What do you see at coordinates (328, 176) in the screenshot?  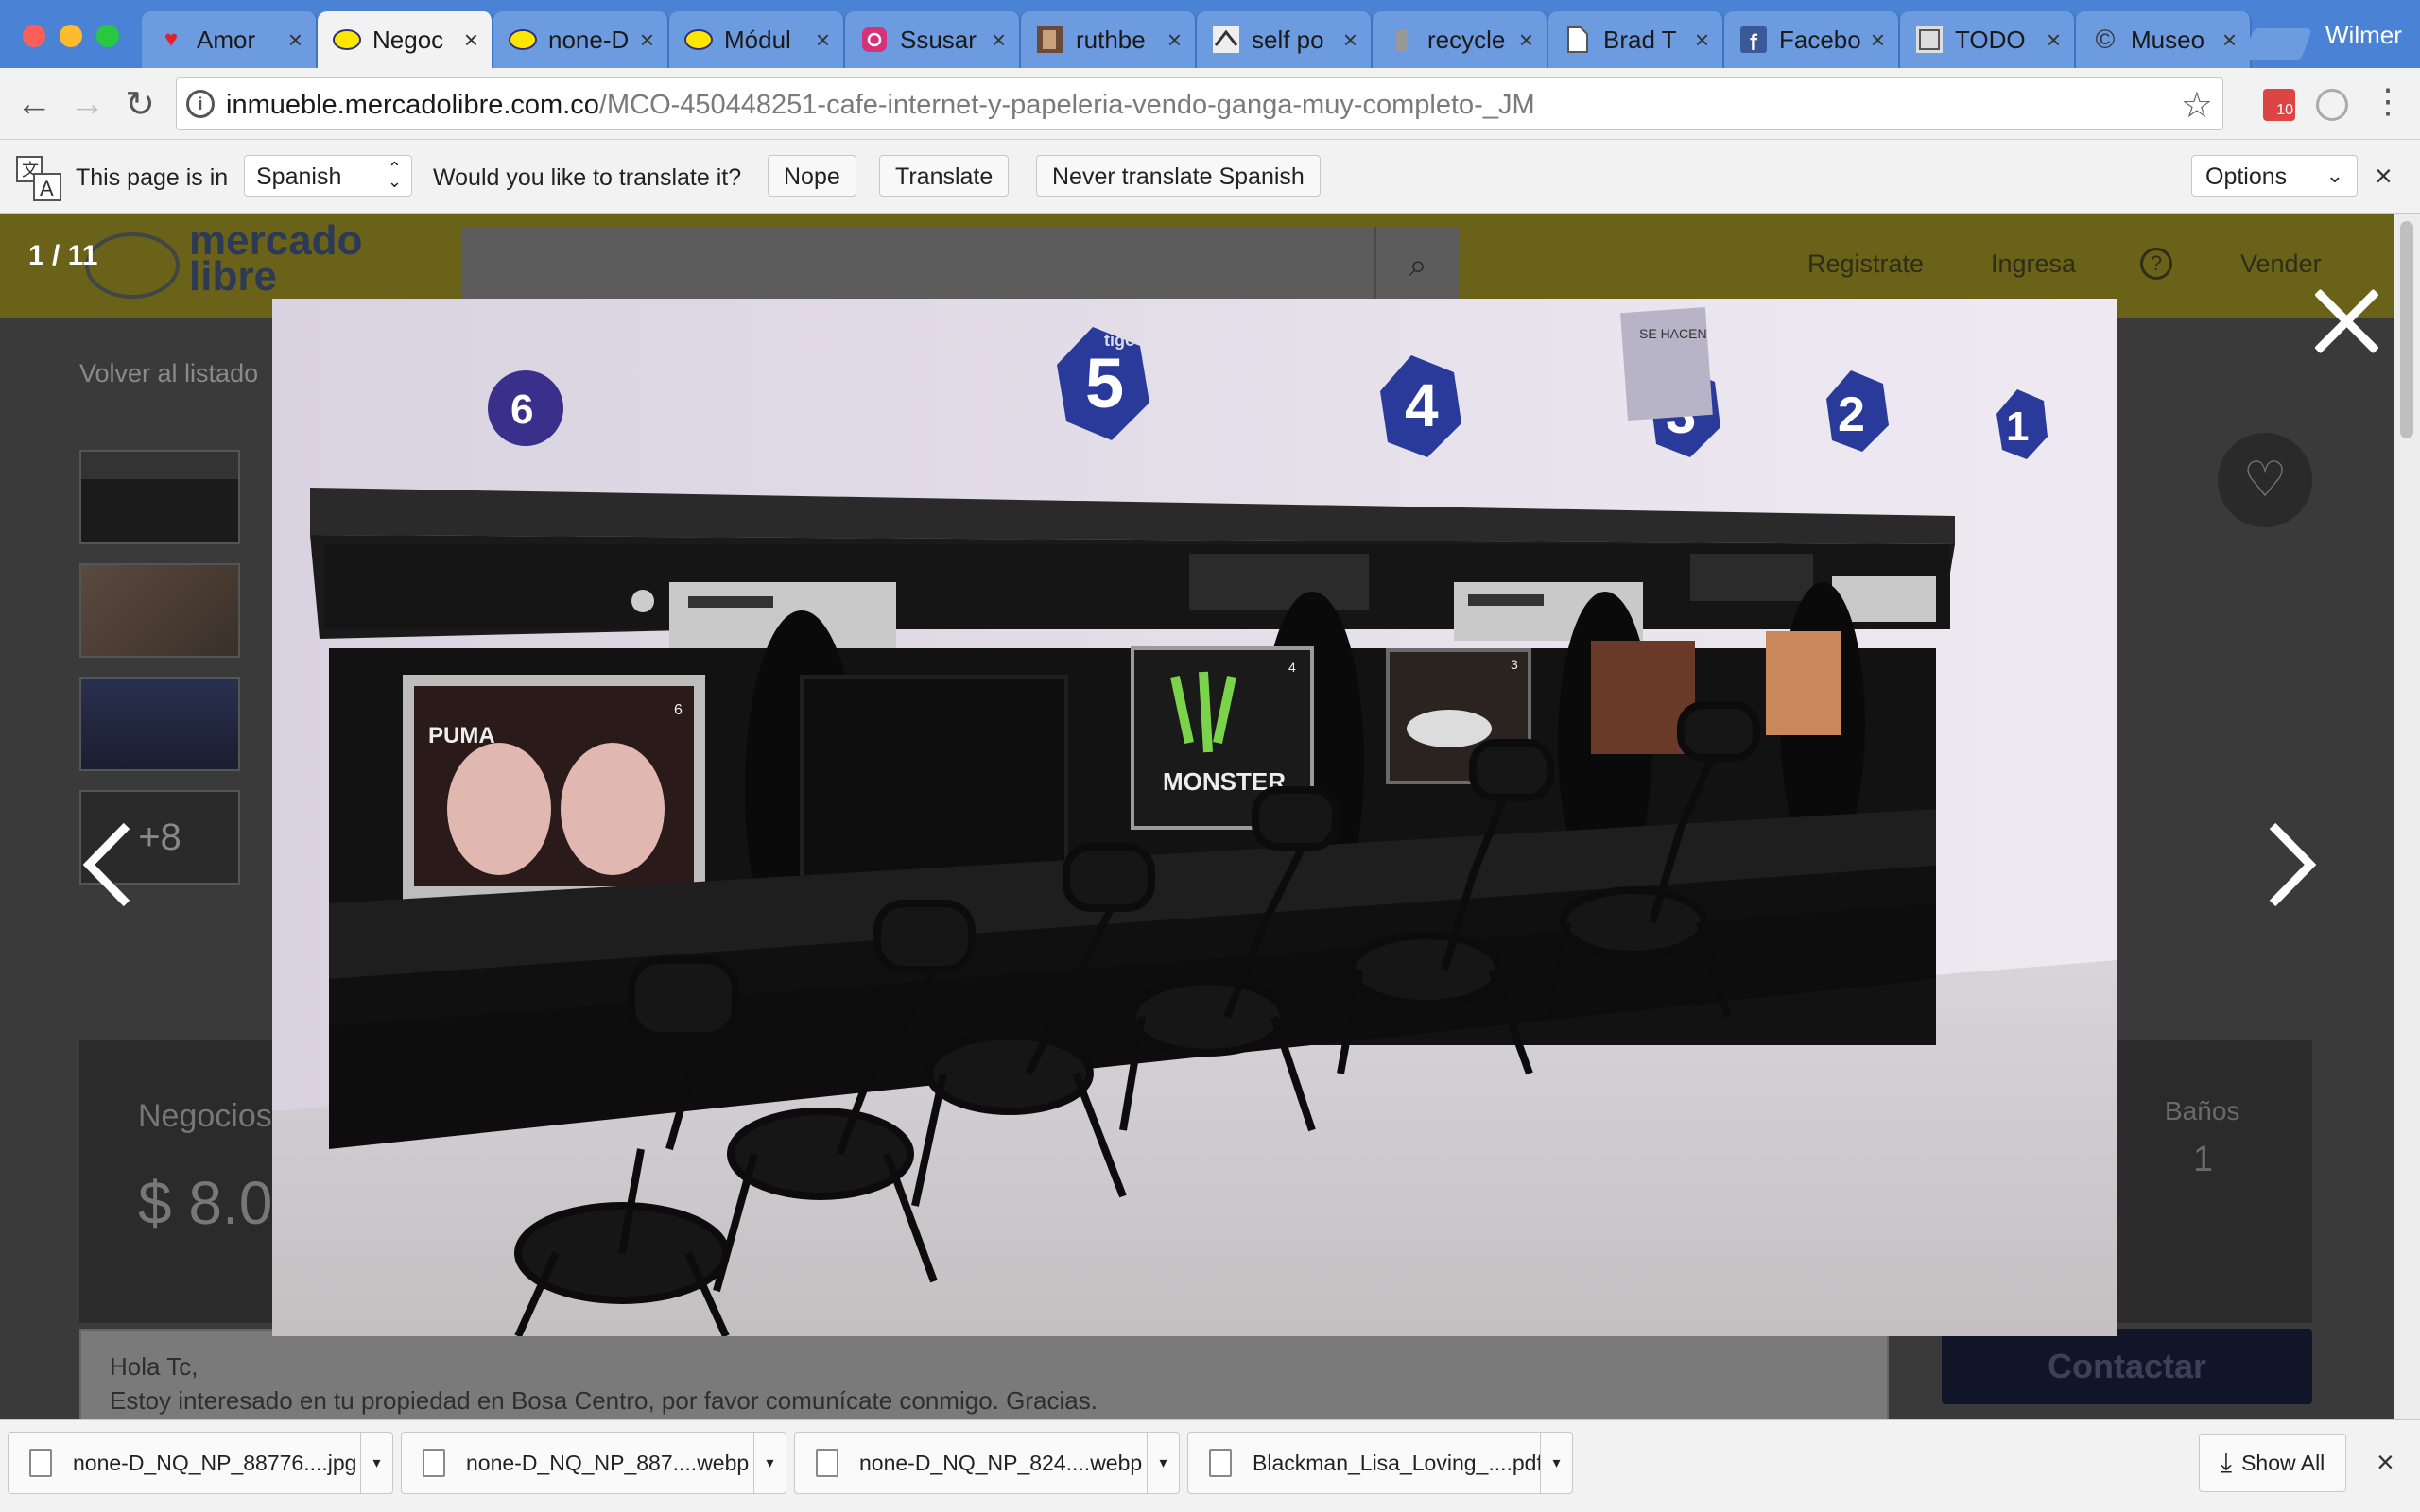 I see `language-select: Spanish ⌃ ⌄` at bounding box center [328, 176].